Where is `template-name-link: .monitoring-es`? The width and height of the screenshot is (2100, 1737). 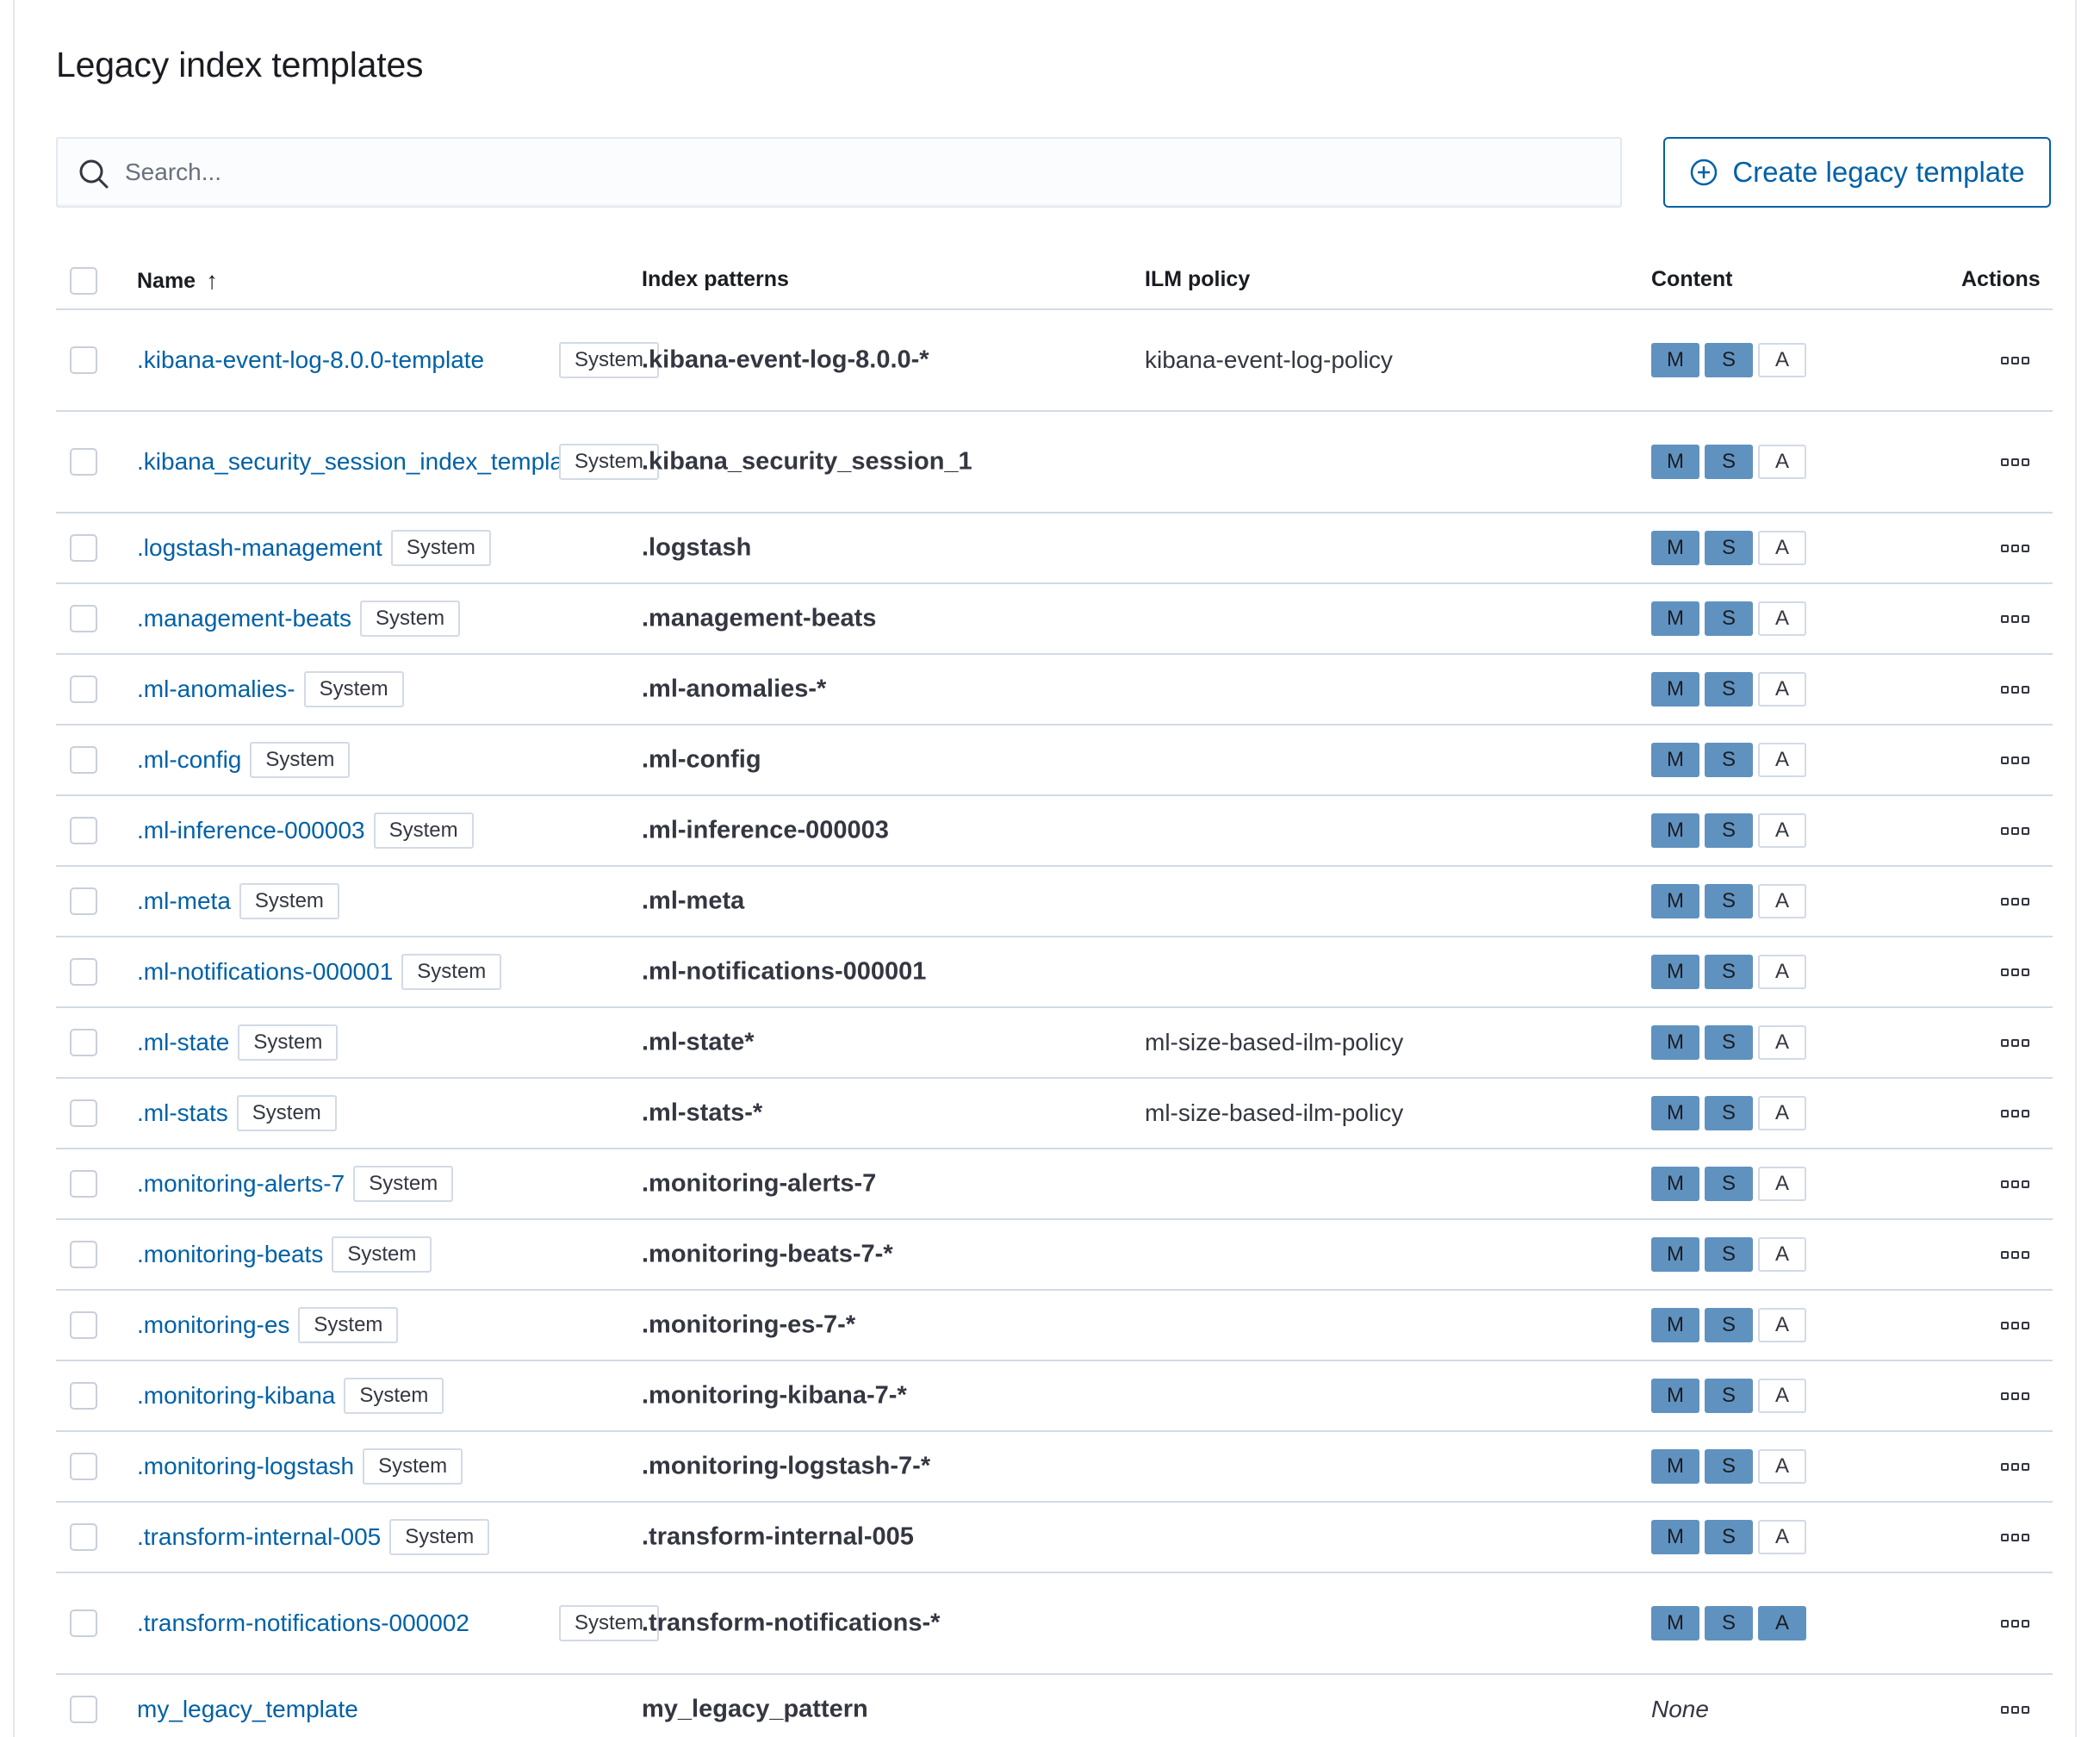 template-name-link: .monitoring-es is located at coordinates (213, 1325).